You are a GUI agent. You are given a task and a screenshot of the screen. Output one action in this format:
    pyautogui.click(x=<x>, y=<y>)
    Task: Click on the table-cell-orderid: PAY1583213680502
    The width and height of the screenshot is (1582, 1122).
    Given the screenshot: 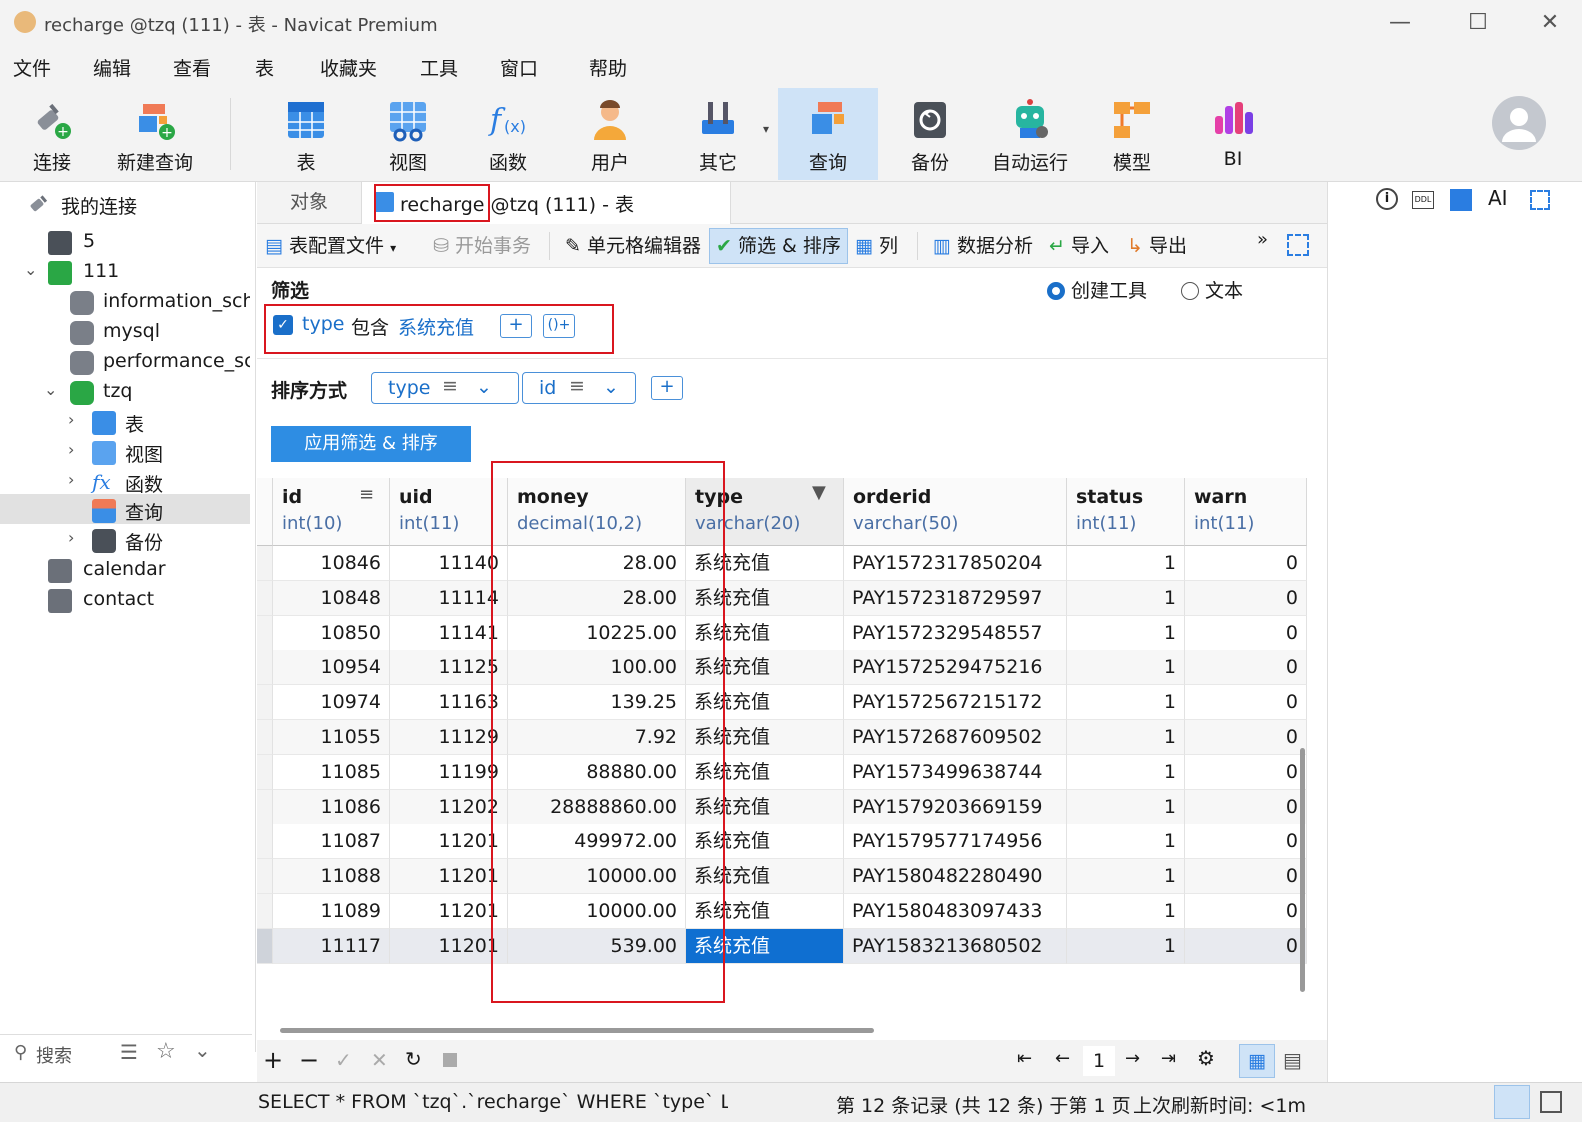 What is the action you would take?
    pyautogui.click(x=955, y=946)
    